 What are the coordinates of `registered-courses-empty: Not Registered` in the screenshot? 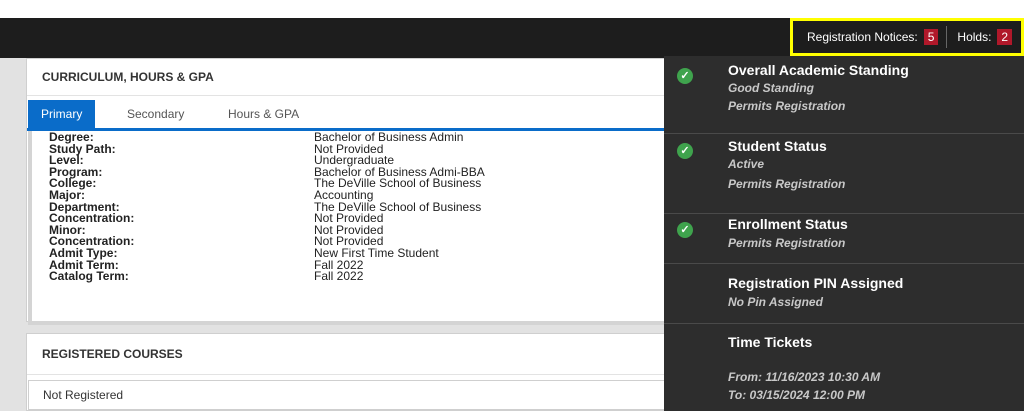 It's located at (361, 395).